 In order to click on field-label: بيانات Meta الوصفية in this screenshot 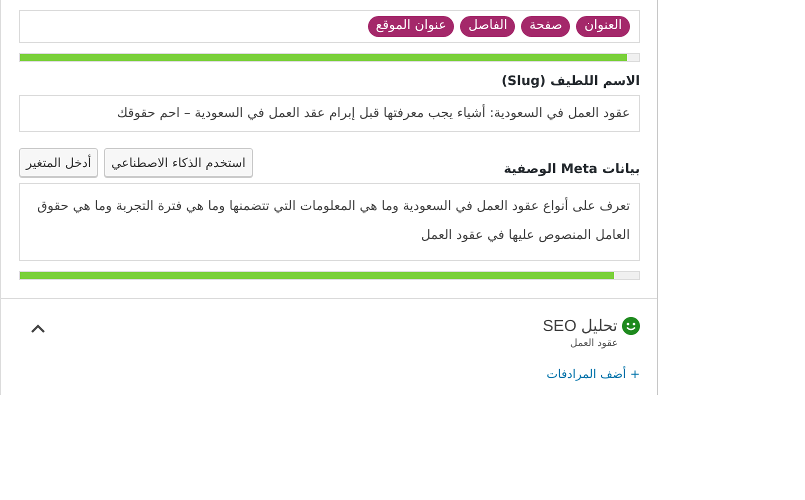, I will do `click(572, 169)`.